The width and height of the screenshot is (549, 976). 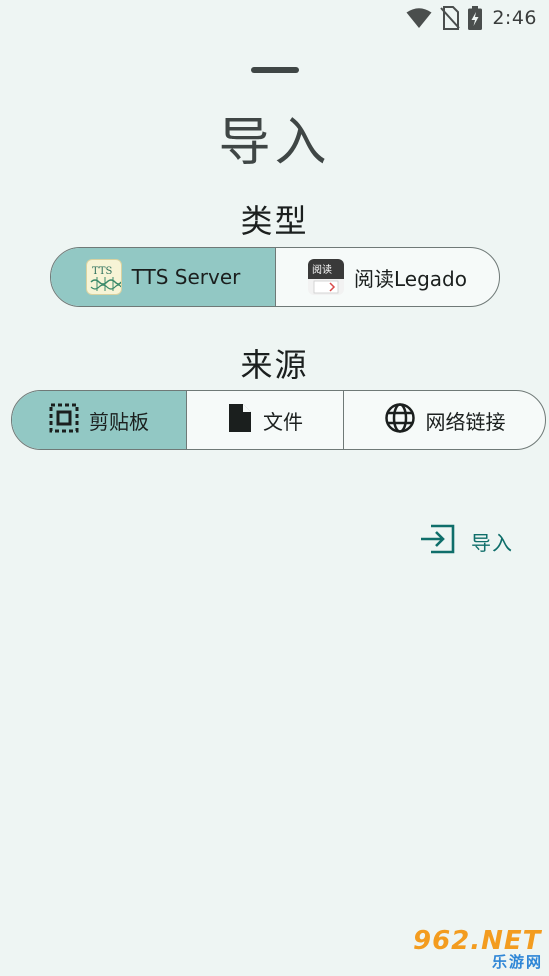 What do you see at coordinates (400, 420) in the screenshot?
I see `globe-icon` at bounding box center [400, 420].